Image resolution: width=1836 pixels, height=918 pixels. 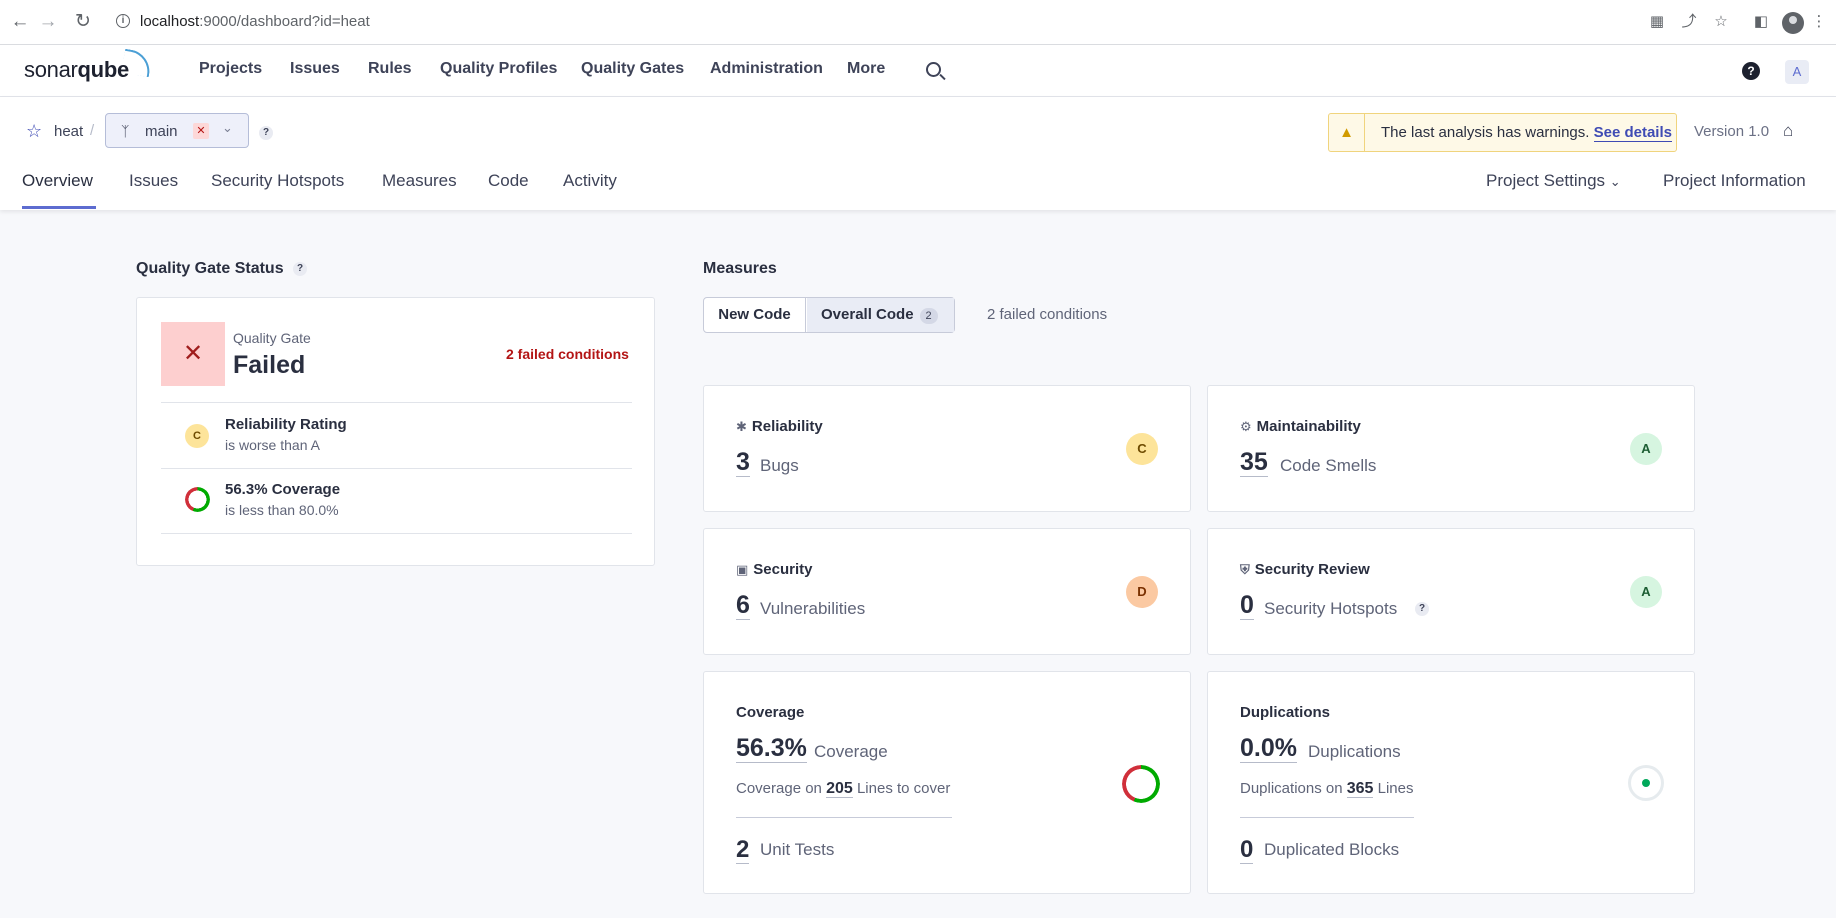 I want to click on new-code-tab: New Code, so click(x=755, y=315).